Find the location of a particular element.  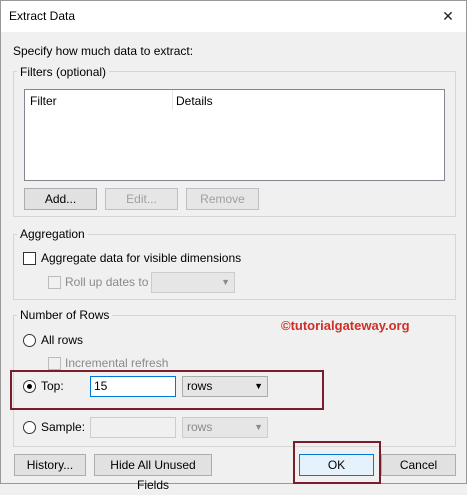

details-column-header: Details is located at coordinates (194, 101).